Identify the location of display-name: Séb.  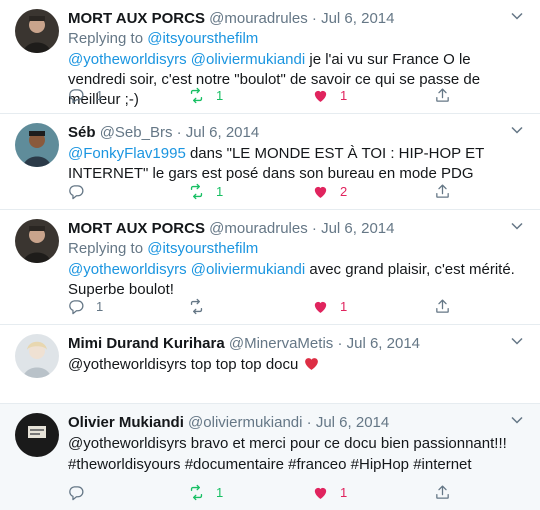
(82, 132).